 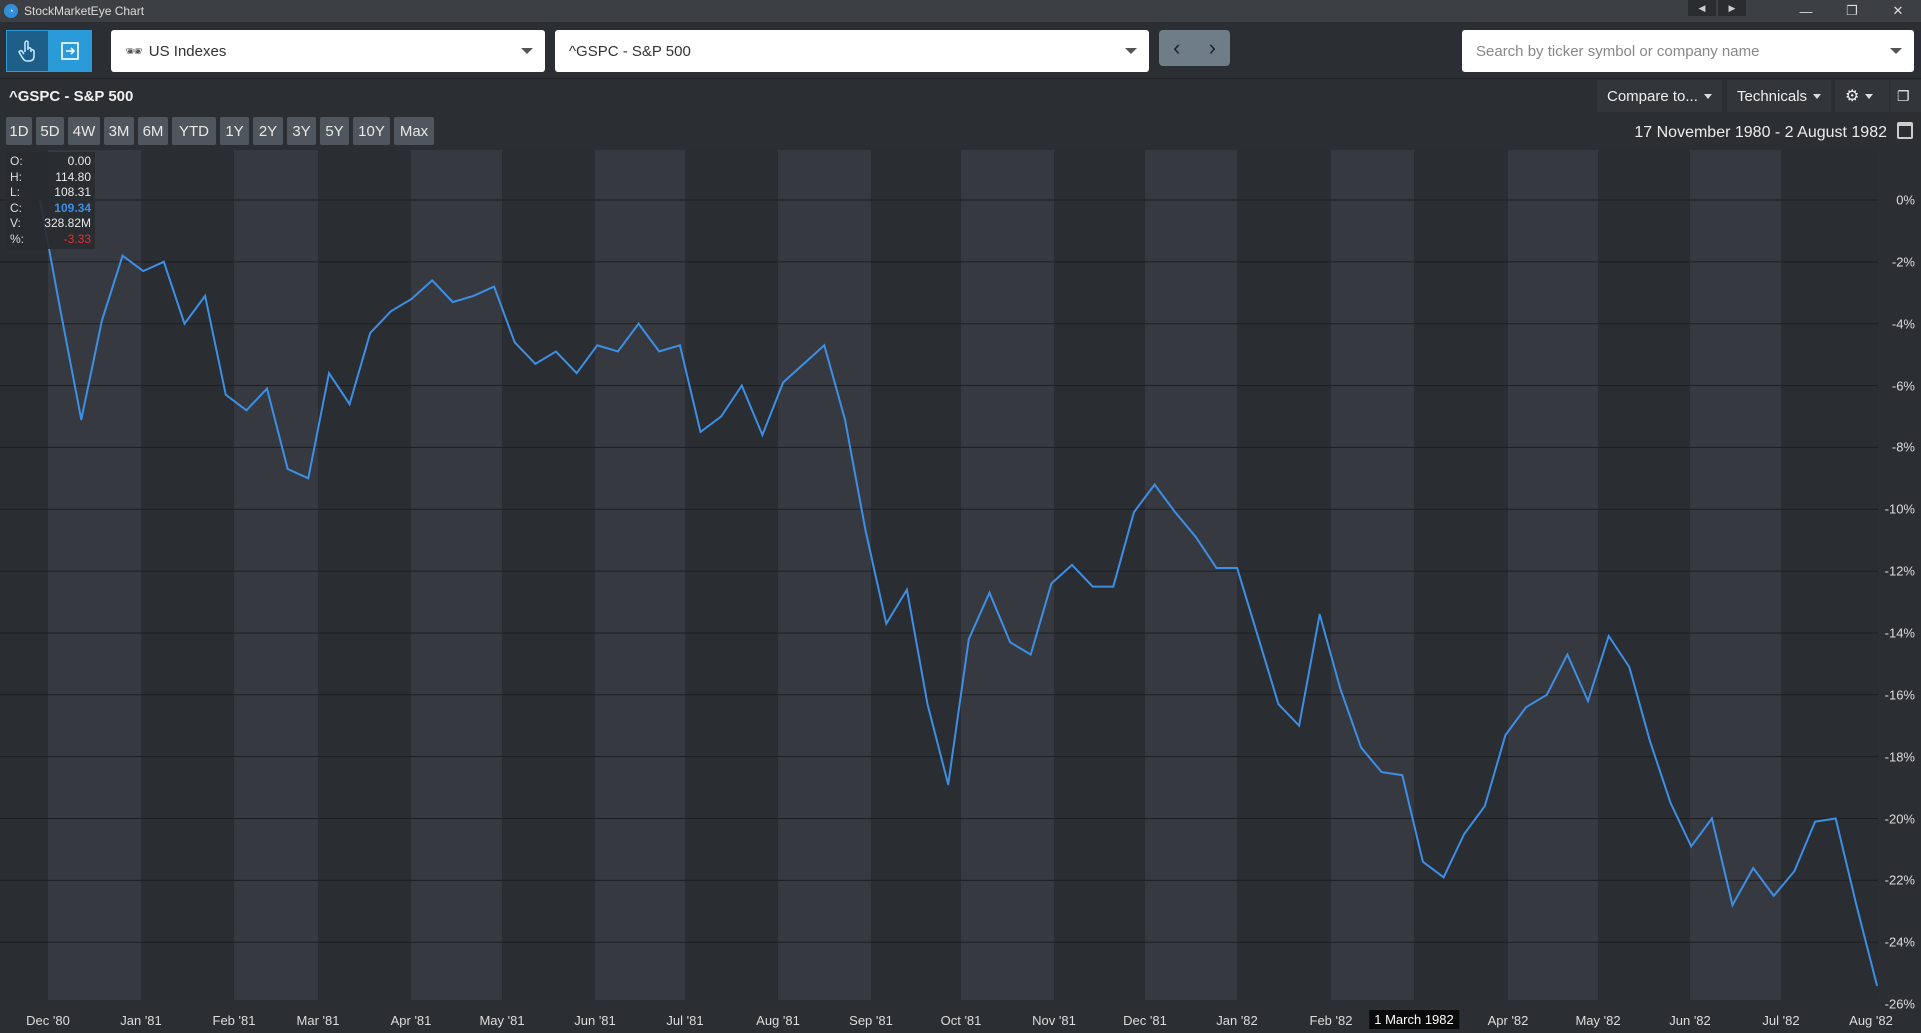 I want to click on range-button-10y: 10Y, so click(x=371, y=131).